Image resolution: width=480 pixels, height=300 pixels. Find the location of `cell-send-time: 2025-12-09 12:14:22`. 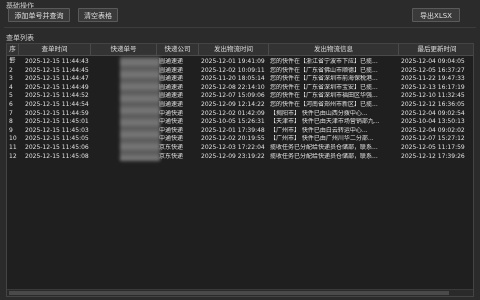

cell-send-time: 2025-12-09 12:14:22 is located at coordinates (233, 104).